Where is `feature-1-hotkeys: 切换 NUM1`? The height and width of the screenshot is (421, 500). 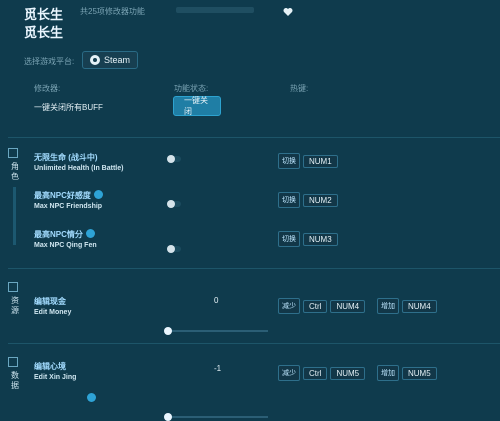
feature-1-hotkeys: 切换 NUM1 is located at coordinates (308, 161).